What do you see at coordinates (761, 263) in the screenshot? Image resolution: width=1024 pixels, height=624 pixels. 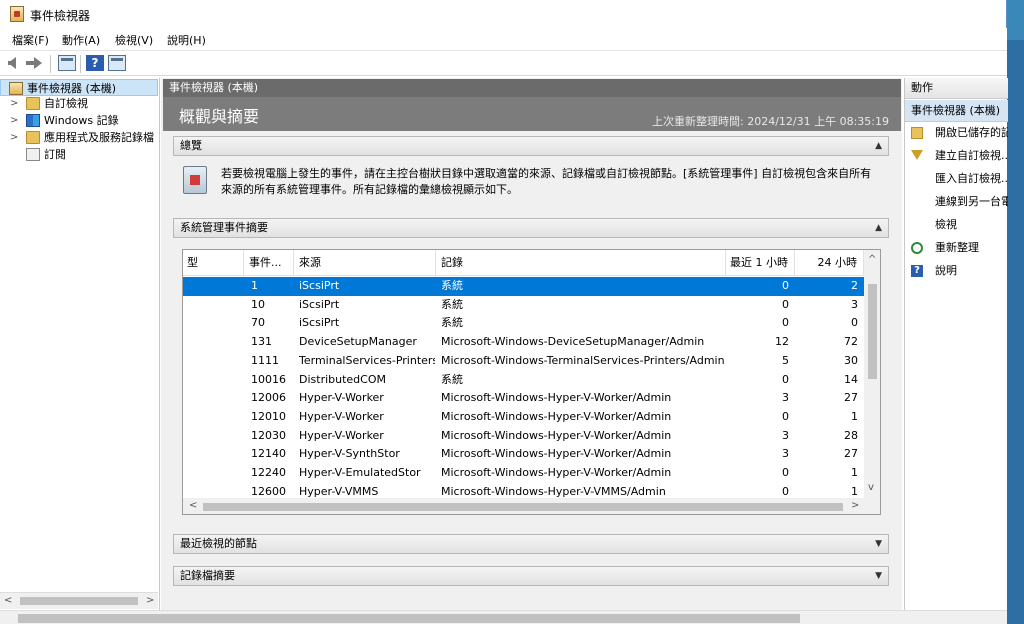 I see `column-header-last-hour: 最近 1 小時` at bounding box center [761, 263].